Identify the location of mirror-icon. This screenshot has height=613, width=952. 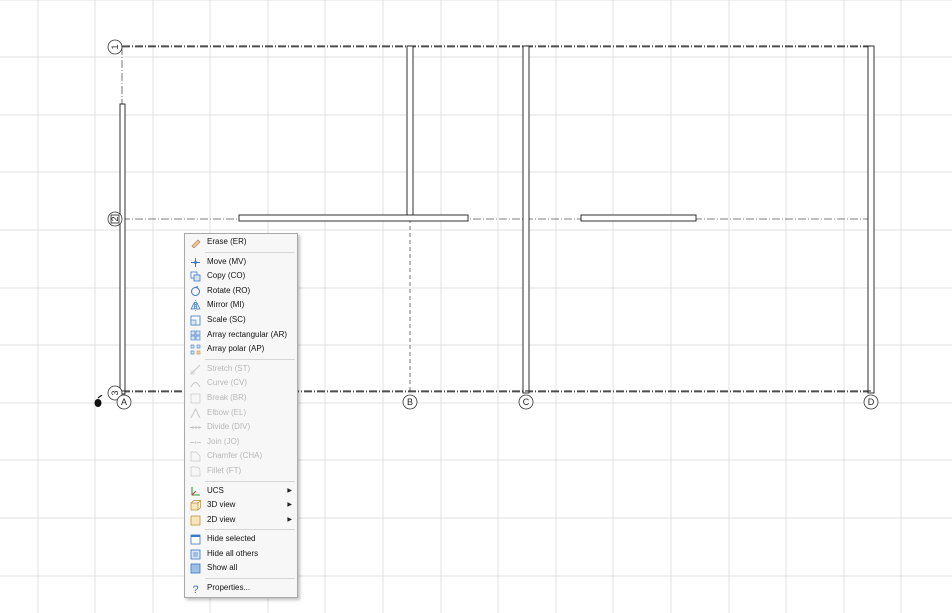
(195, 306).